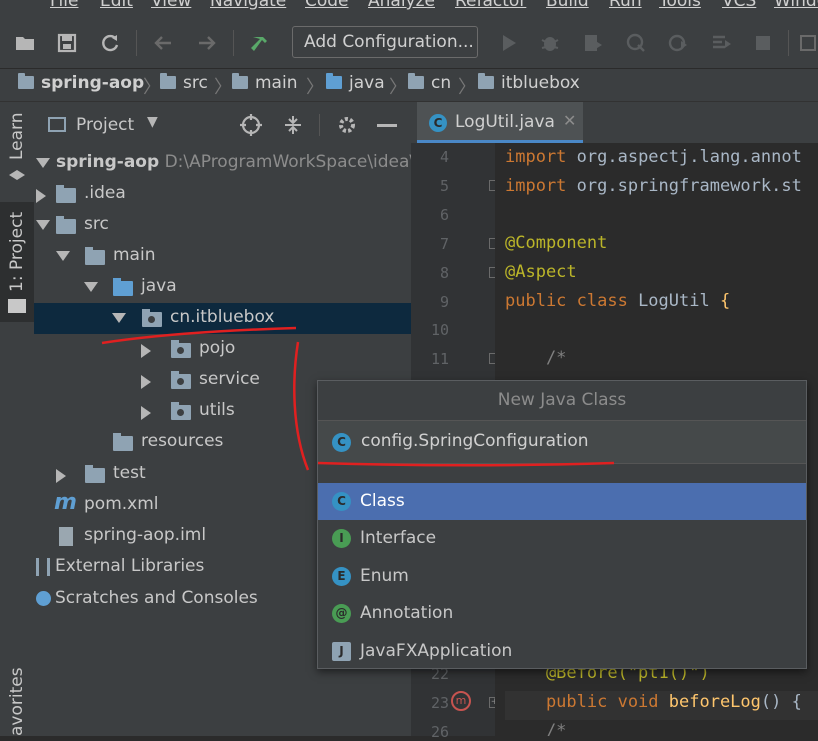 The image size is (818, 741). What do you see at coordinates (116, 5) in the screenshot?
I see `menu-edit: Edit` at bounding box center [116, 5].